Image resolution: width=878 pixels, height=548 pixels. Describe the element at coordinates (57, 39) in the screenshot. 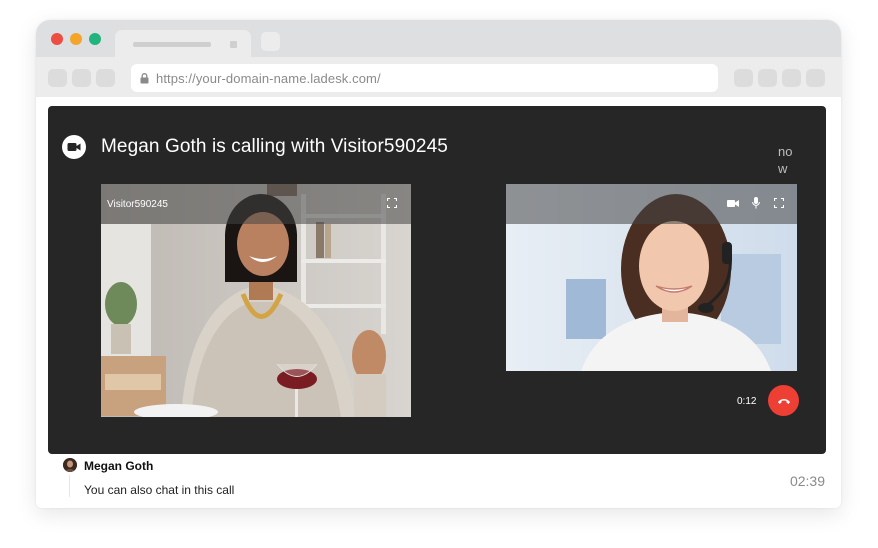

I see `close-window-button` at that location.